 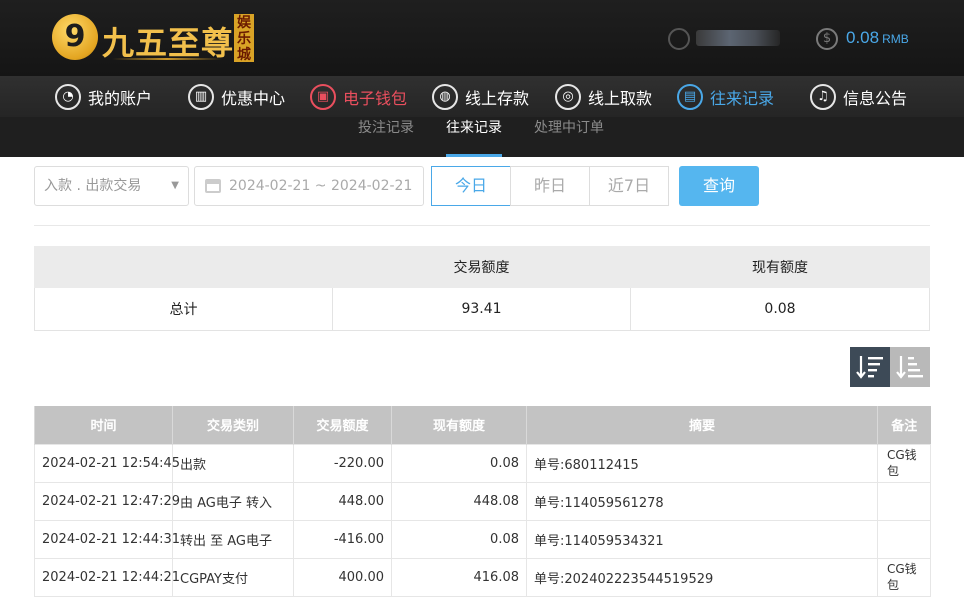 What do you see at coordinates (233, 501) in the screenshot?
I see `cell-type: 由 AG电子 转入` at bounding box center [233, 501].